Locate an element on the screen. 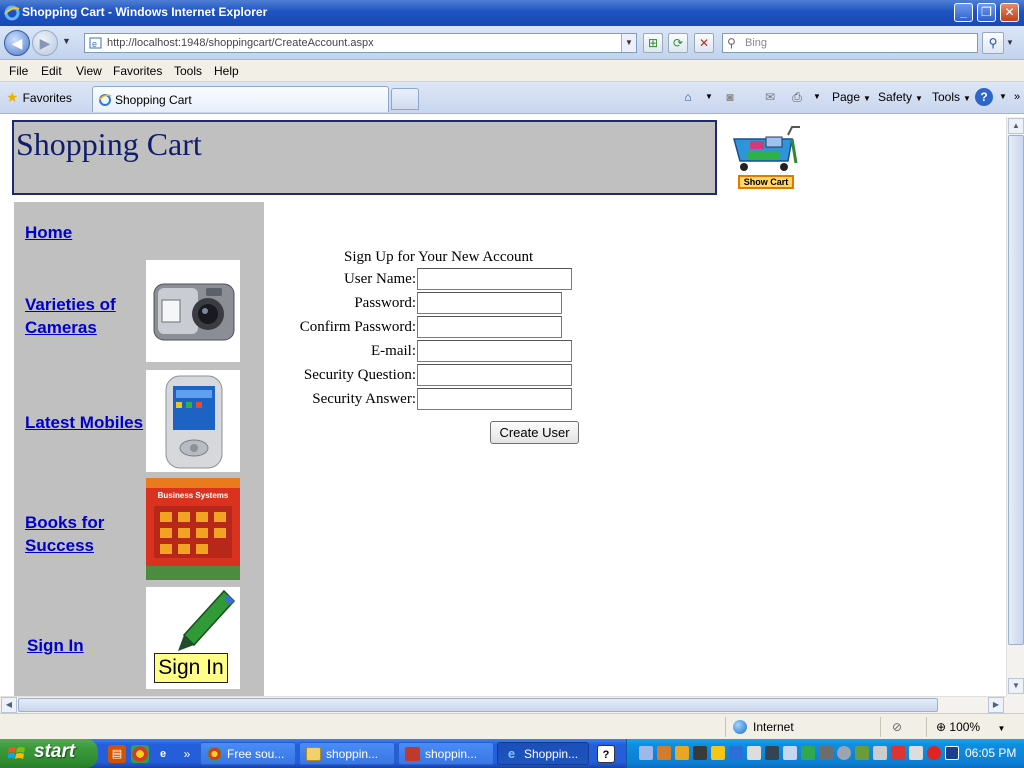  tab-label: Shopping Cart is located at coordinates (153, 100).